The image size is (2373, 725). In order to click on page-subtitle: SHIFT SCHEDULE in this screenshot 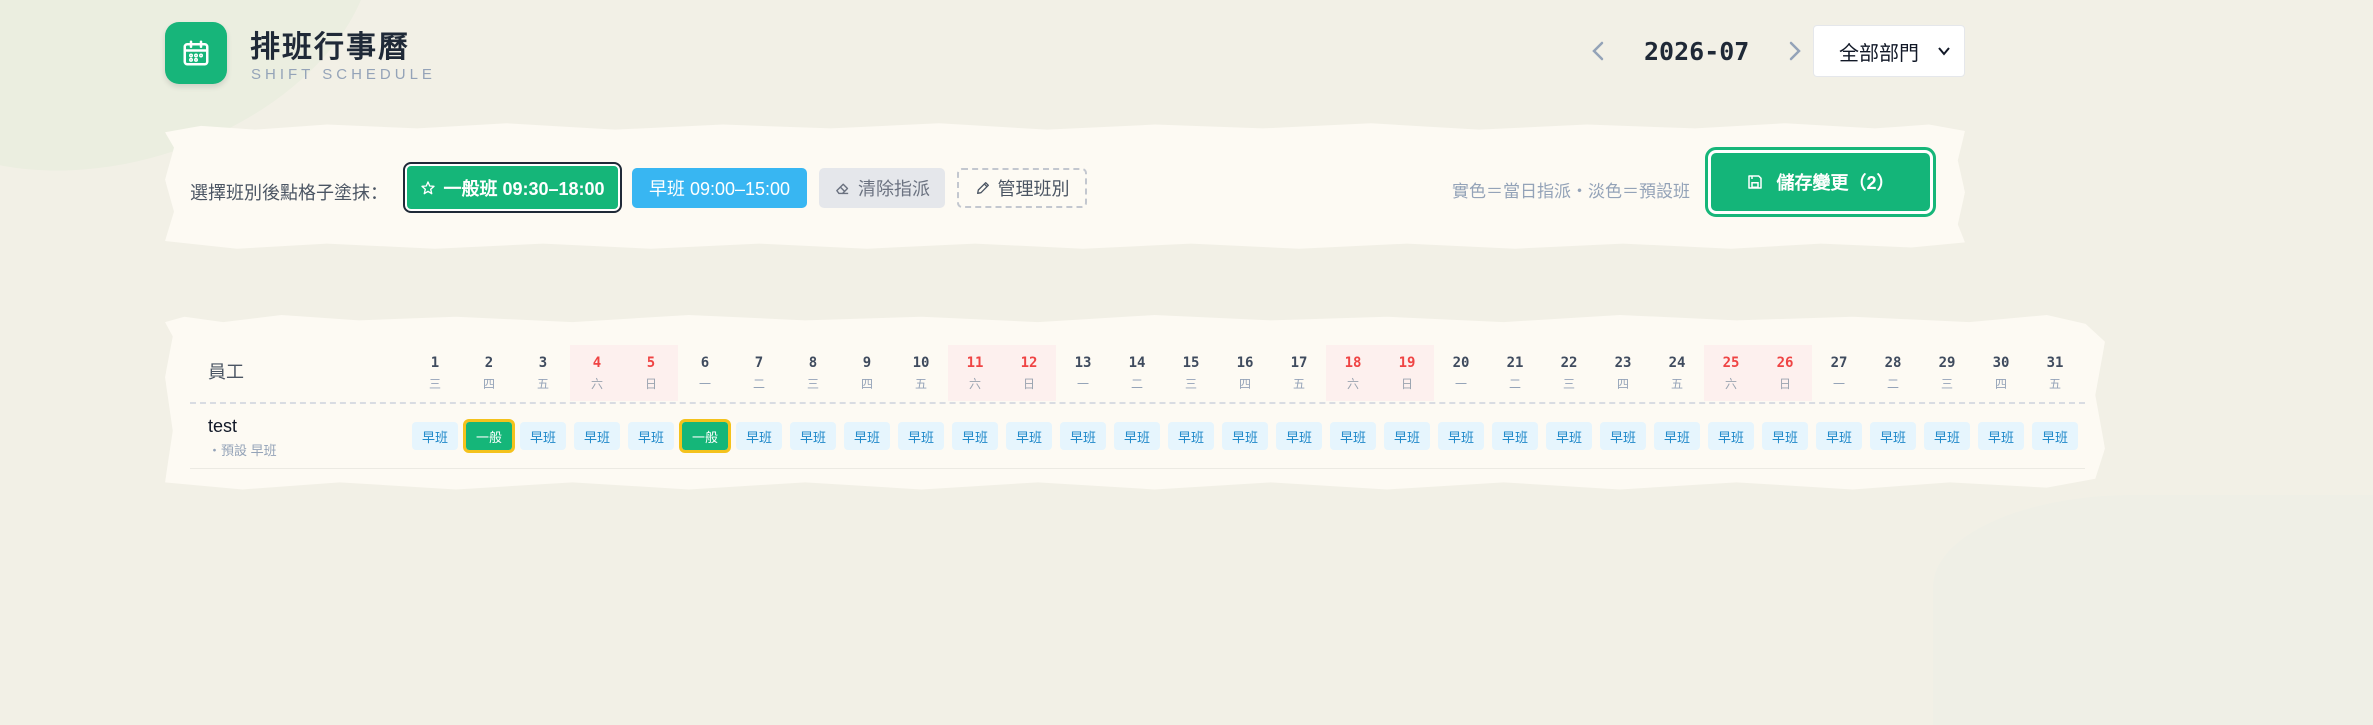, I will do `click(343, 74)`.